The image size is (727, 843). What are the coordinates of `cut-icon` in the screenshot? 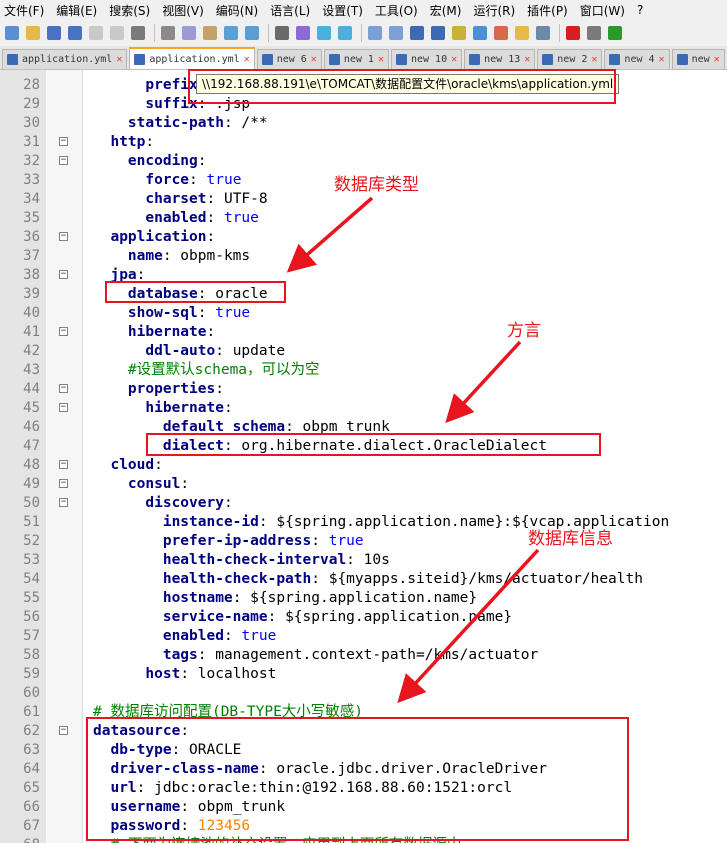 It's located at (168, 33).